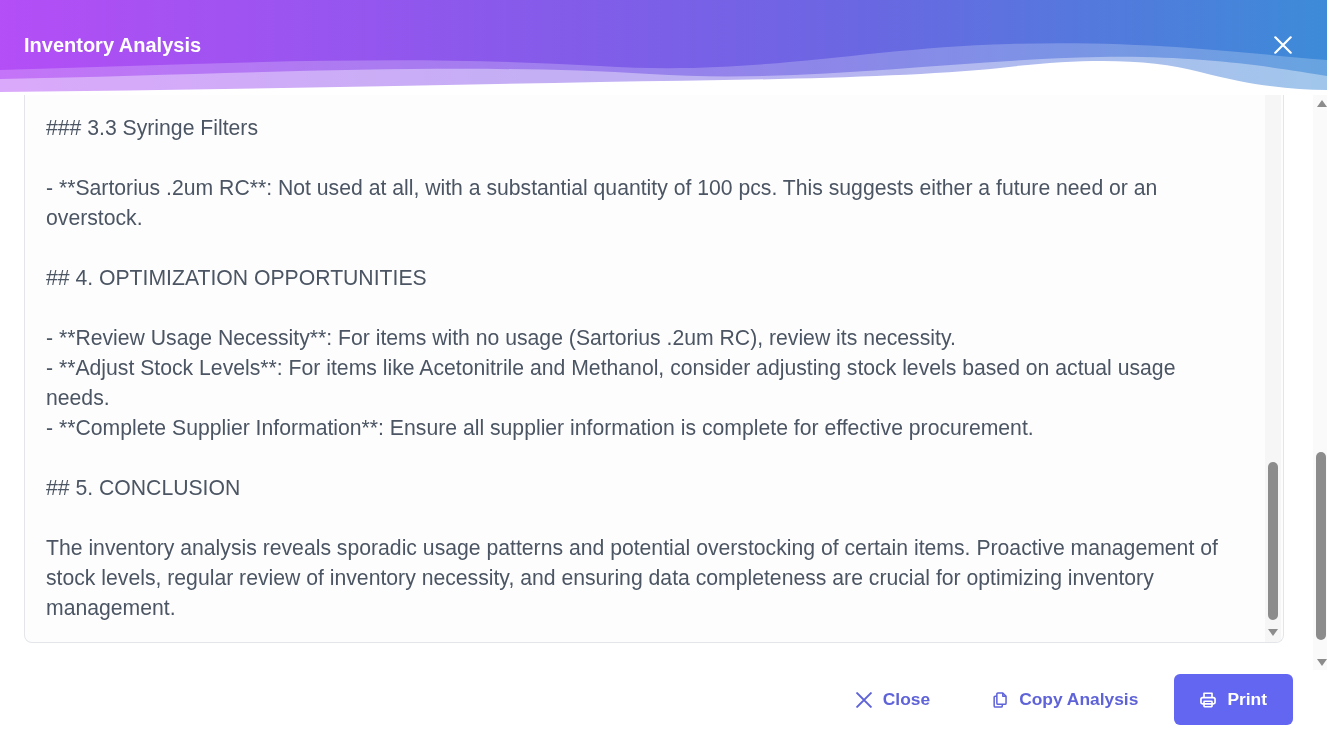 This screenshot has height=746, width=1327. What do you see at coordinates (1000, 699) in the screenshot?
I see `copy-icon` at bounding box center [1000, 699].